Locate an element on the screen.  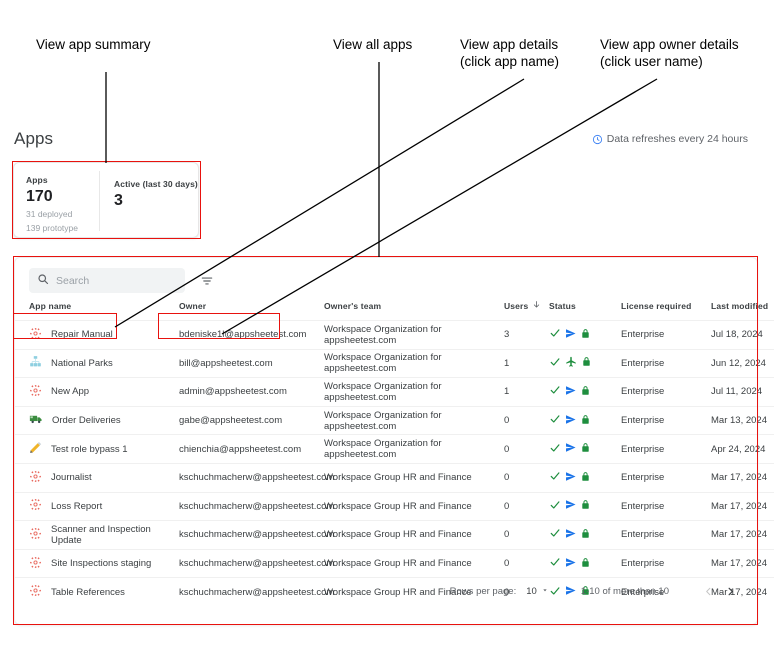
arrow-down-icon is located at coordinates (536, 305).